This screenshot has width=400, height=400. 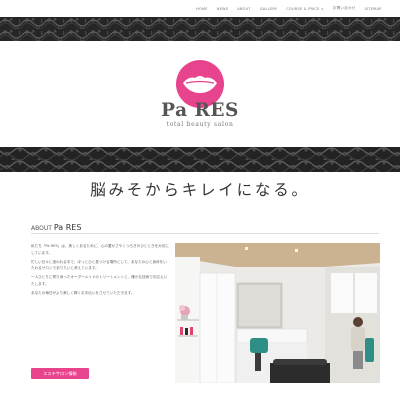 What do you see at coordinates (205, 233) in the screenshot?
I see `divider` at bounding box center [205, 233].